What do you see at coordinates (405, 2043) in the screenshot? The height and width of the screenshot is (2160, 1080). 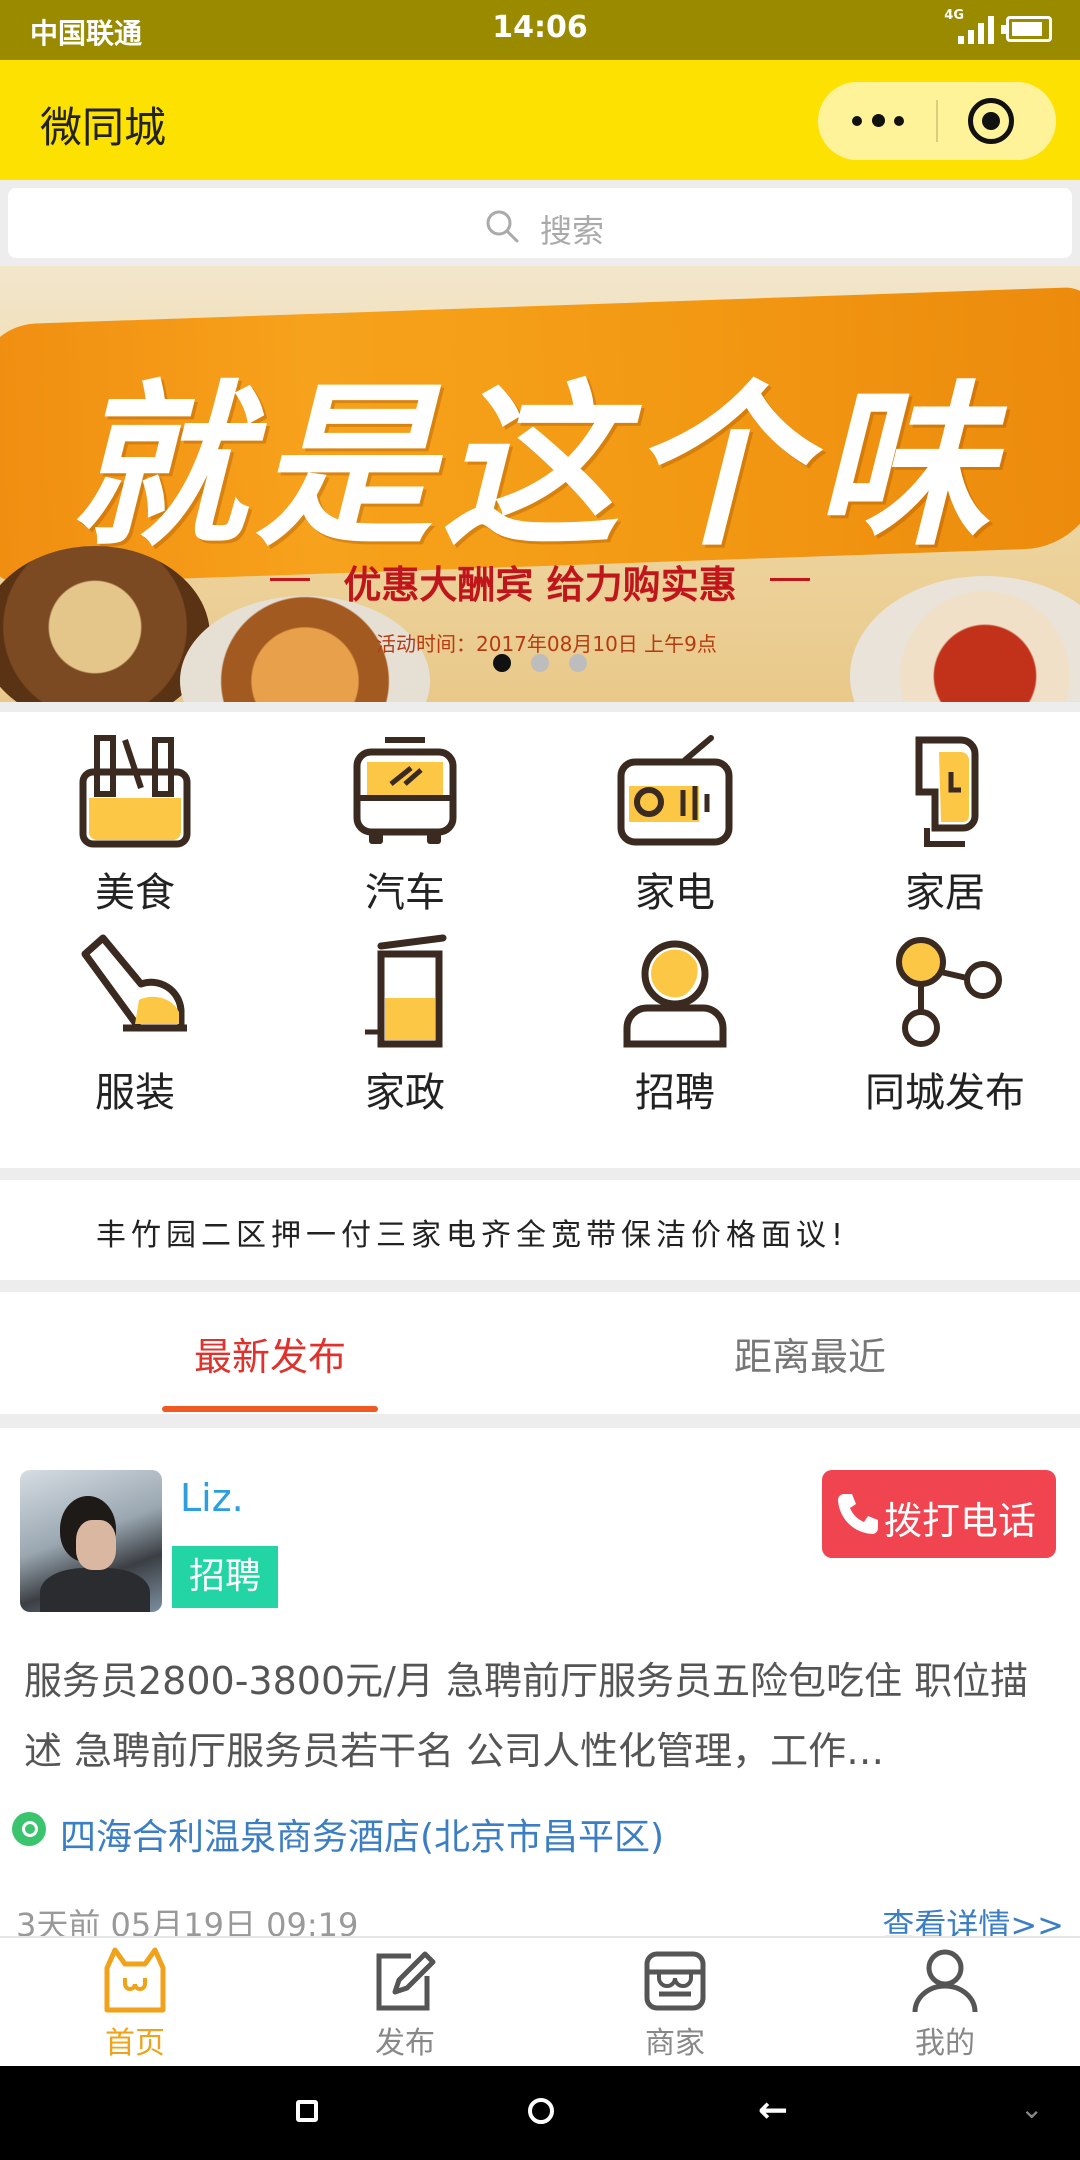 I see `tab-label: 发布` at bounding box center [405, 2043].